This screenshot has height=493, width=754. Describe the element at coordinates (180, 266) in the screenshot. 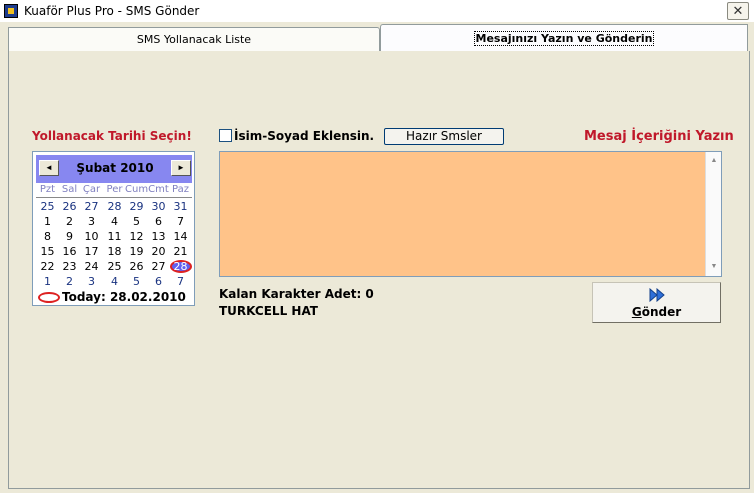

I see `calendar-day-selected: 28` at that location.